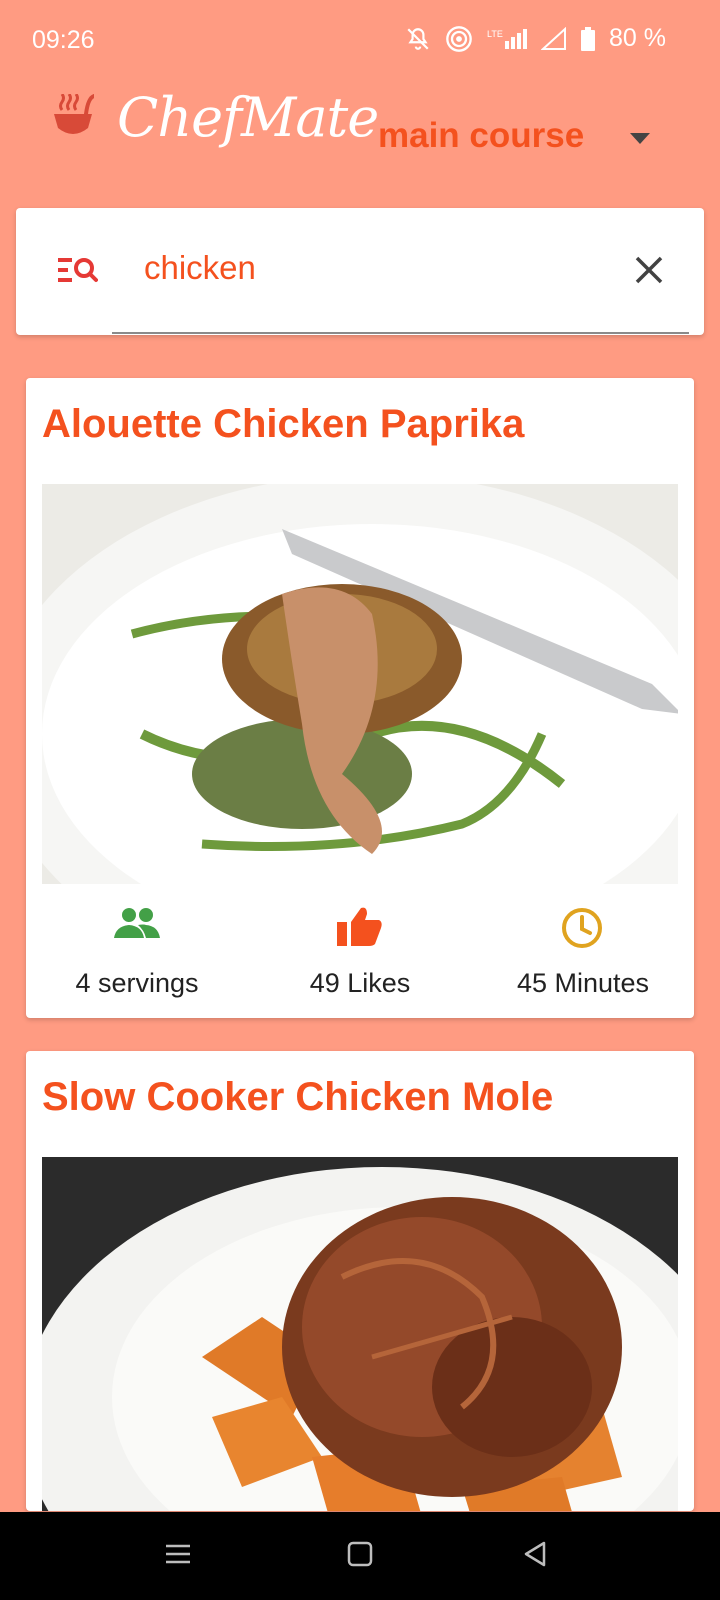 The width and height of the screenshot is (720, 1600). I want to click on status-time: 09:26, so click(63, 40).